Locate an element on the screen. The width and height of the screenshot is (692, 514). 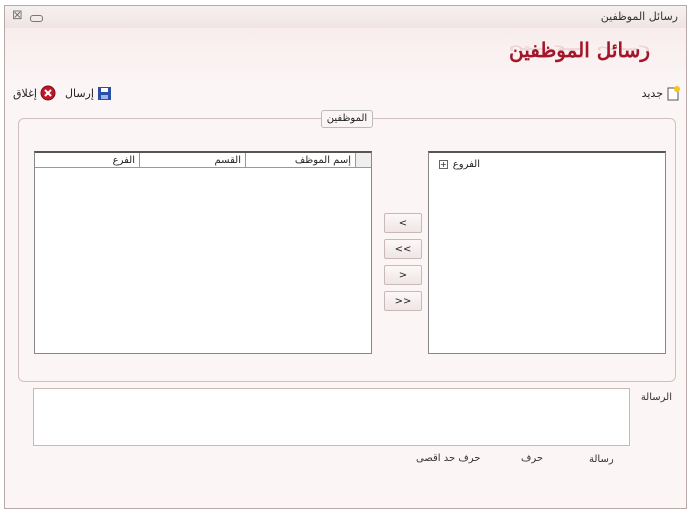
move-right-button: > is located at coordinates (403, 275).